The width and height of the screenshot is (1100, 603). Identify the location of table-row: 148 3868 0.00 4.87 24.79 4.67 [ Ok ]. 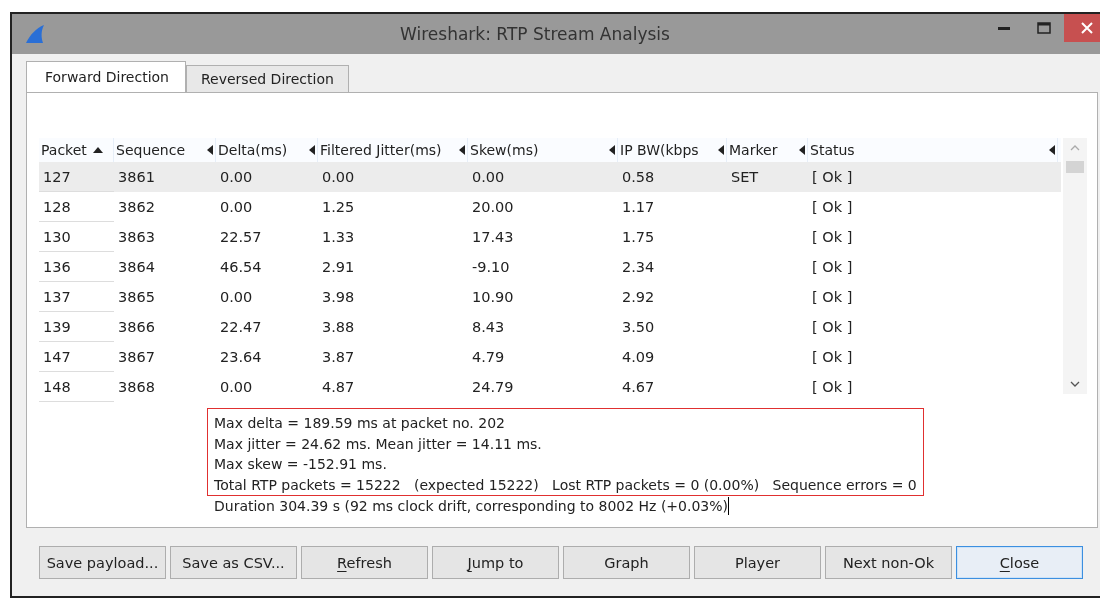
(550, 387).